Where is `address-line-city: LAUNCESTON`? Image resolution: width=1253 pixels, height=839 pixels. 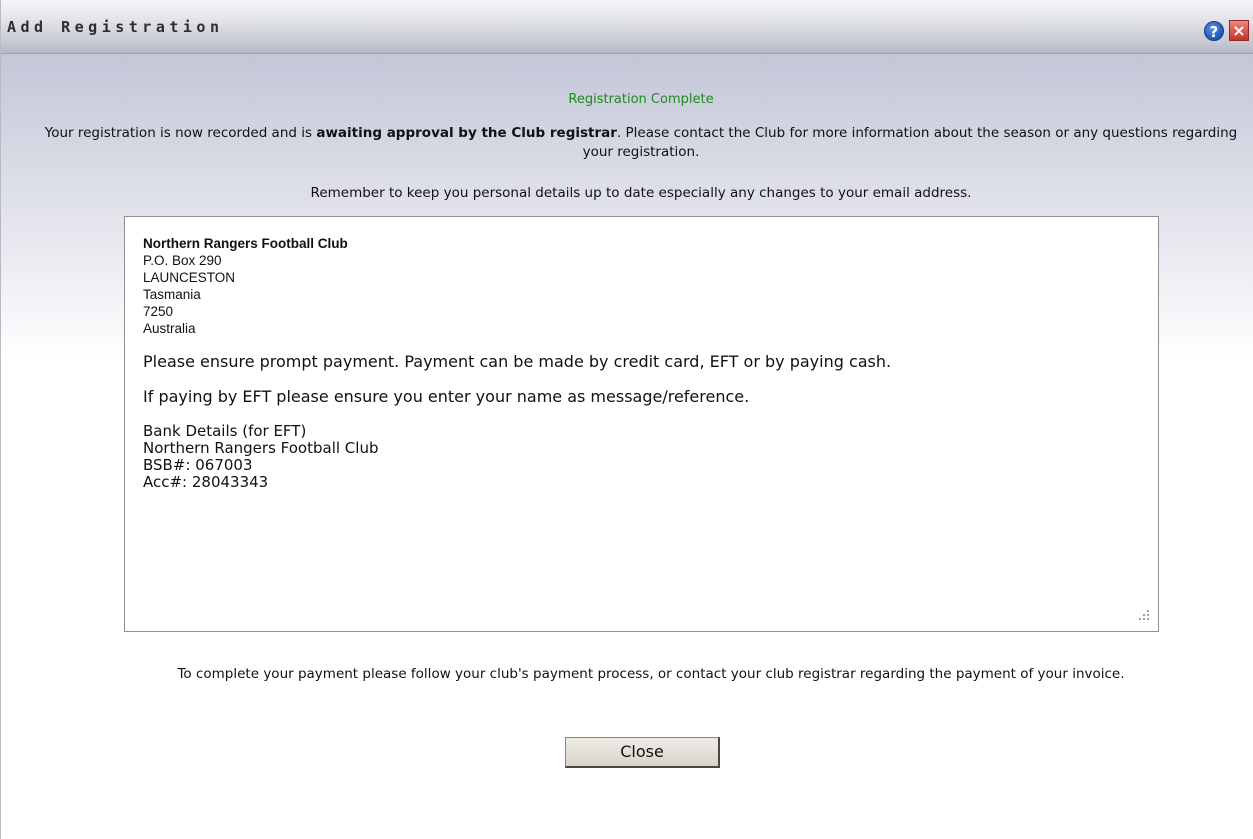 address-line-city: LAUNCESTON is located at coordinates (189, 277).